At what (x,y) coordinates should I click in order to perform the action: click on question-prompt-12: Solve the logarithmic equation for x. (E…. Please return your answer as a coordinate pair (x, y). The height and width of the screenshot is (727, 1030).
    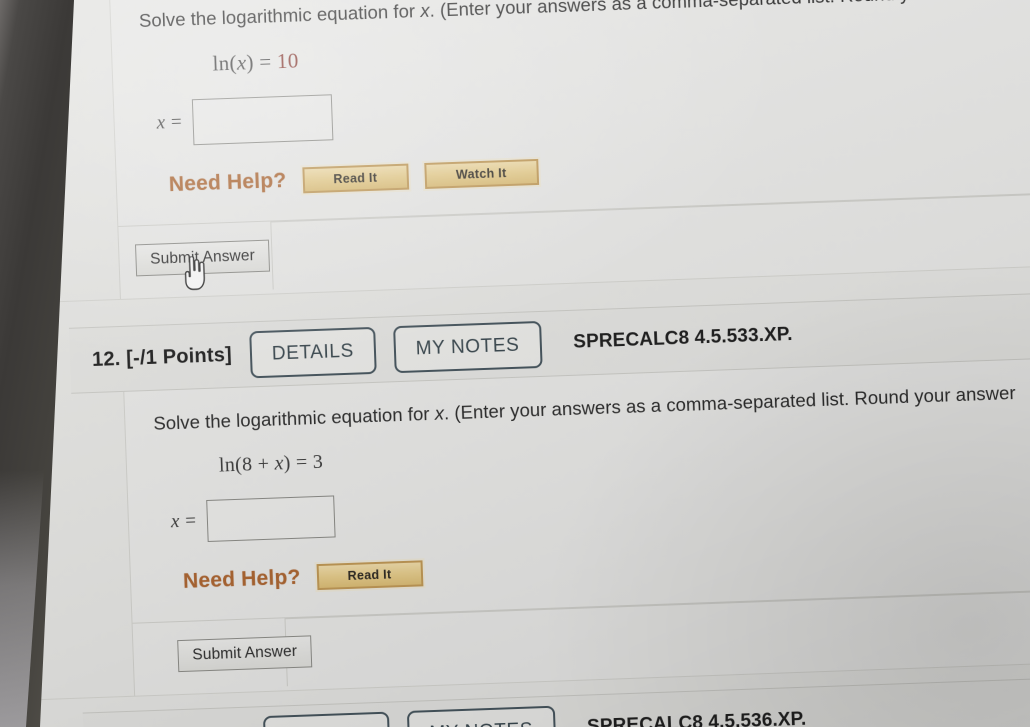
    Looking at the image, I should click on (591, 407).